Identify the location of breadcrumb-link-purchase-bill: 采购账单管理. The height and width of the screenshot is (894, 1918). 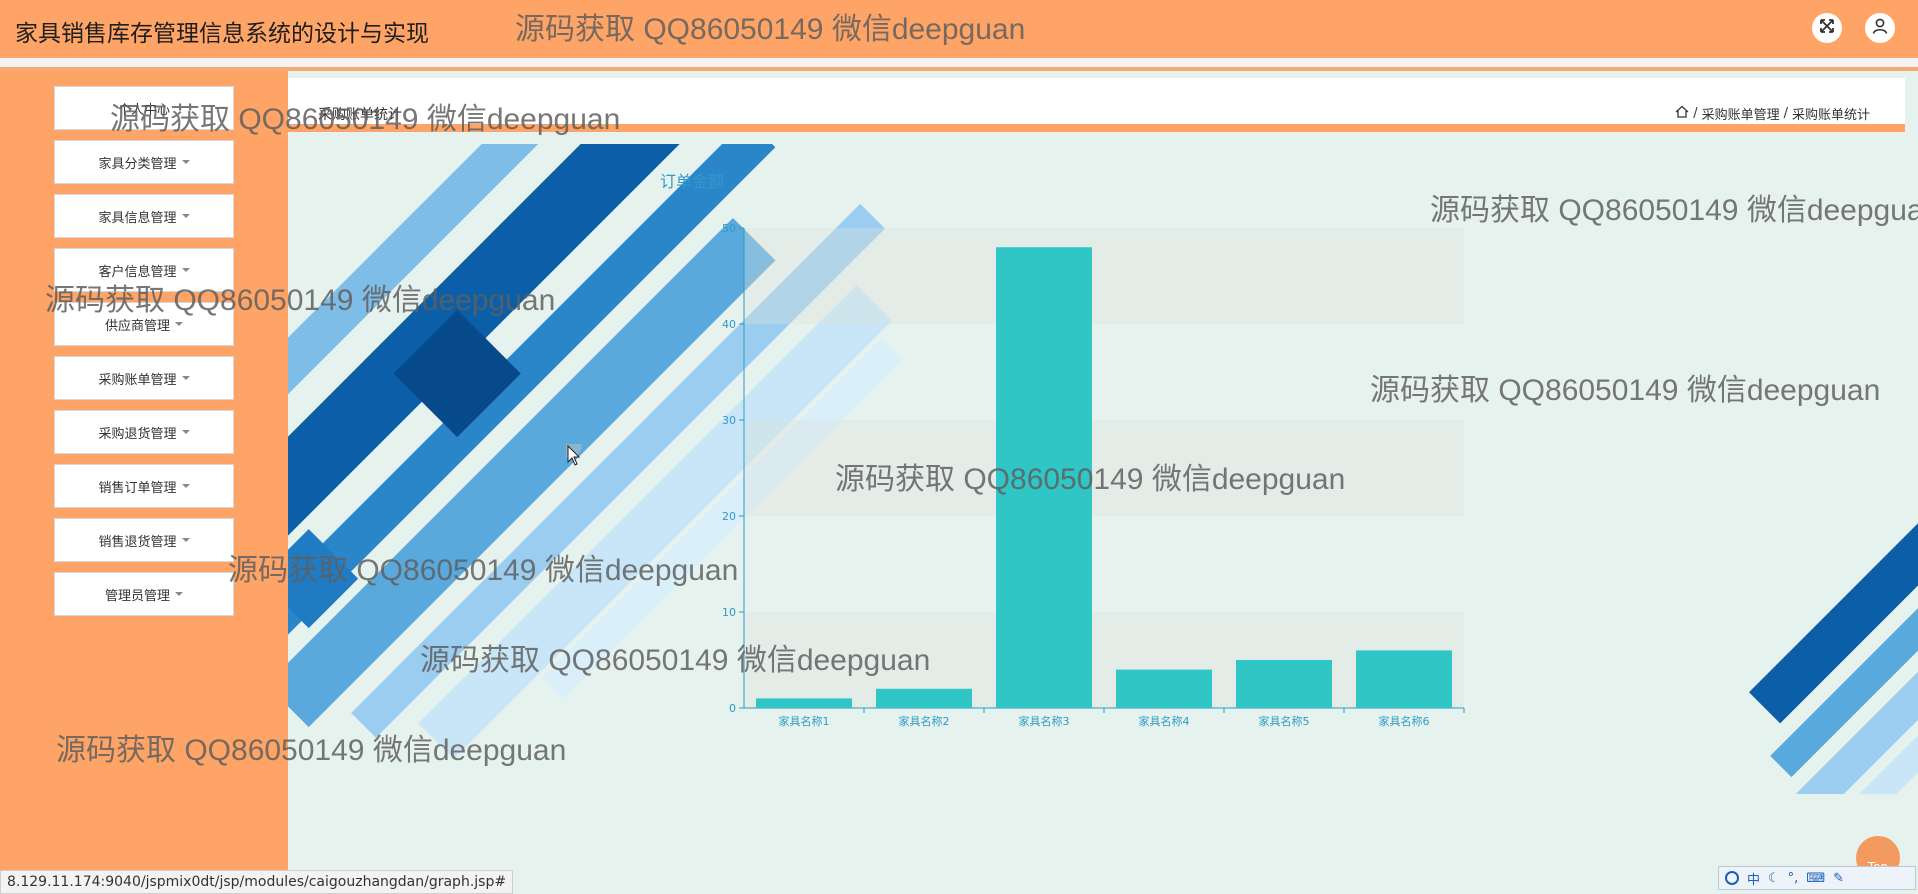
(1741, 113).